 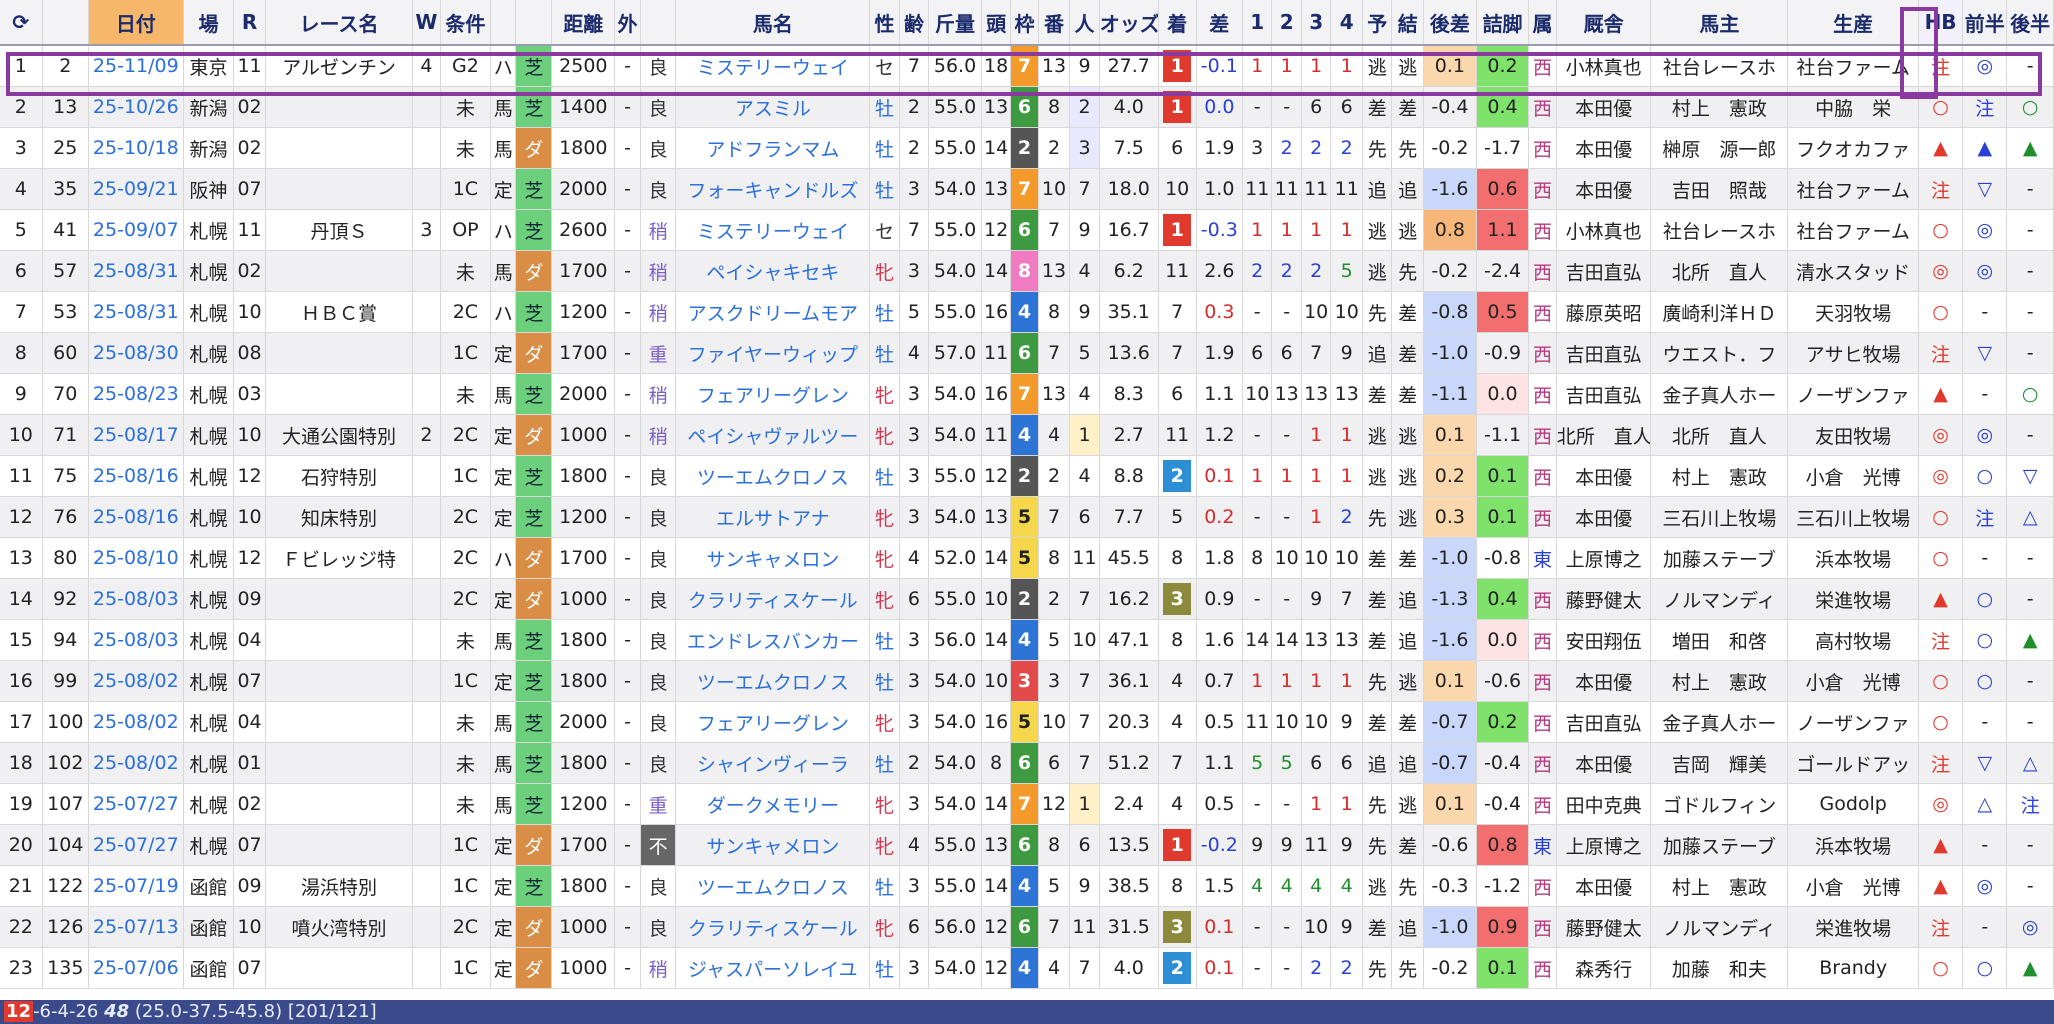 What do you see at coordinates (773, 763) in the screenshot?
I see `horse-name: シャインヴィーラ` at bounding box center [773, 763].